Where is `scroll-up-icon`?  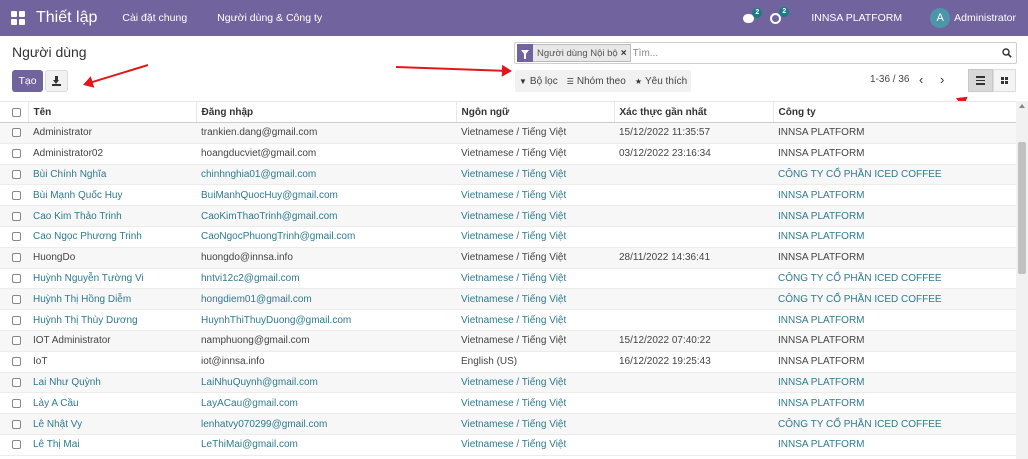
scroll-up-icon is located at coordinates (1022, 106).